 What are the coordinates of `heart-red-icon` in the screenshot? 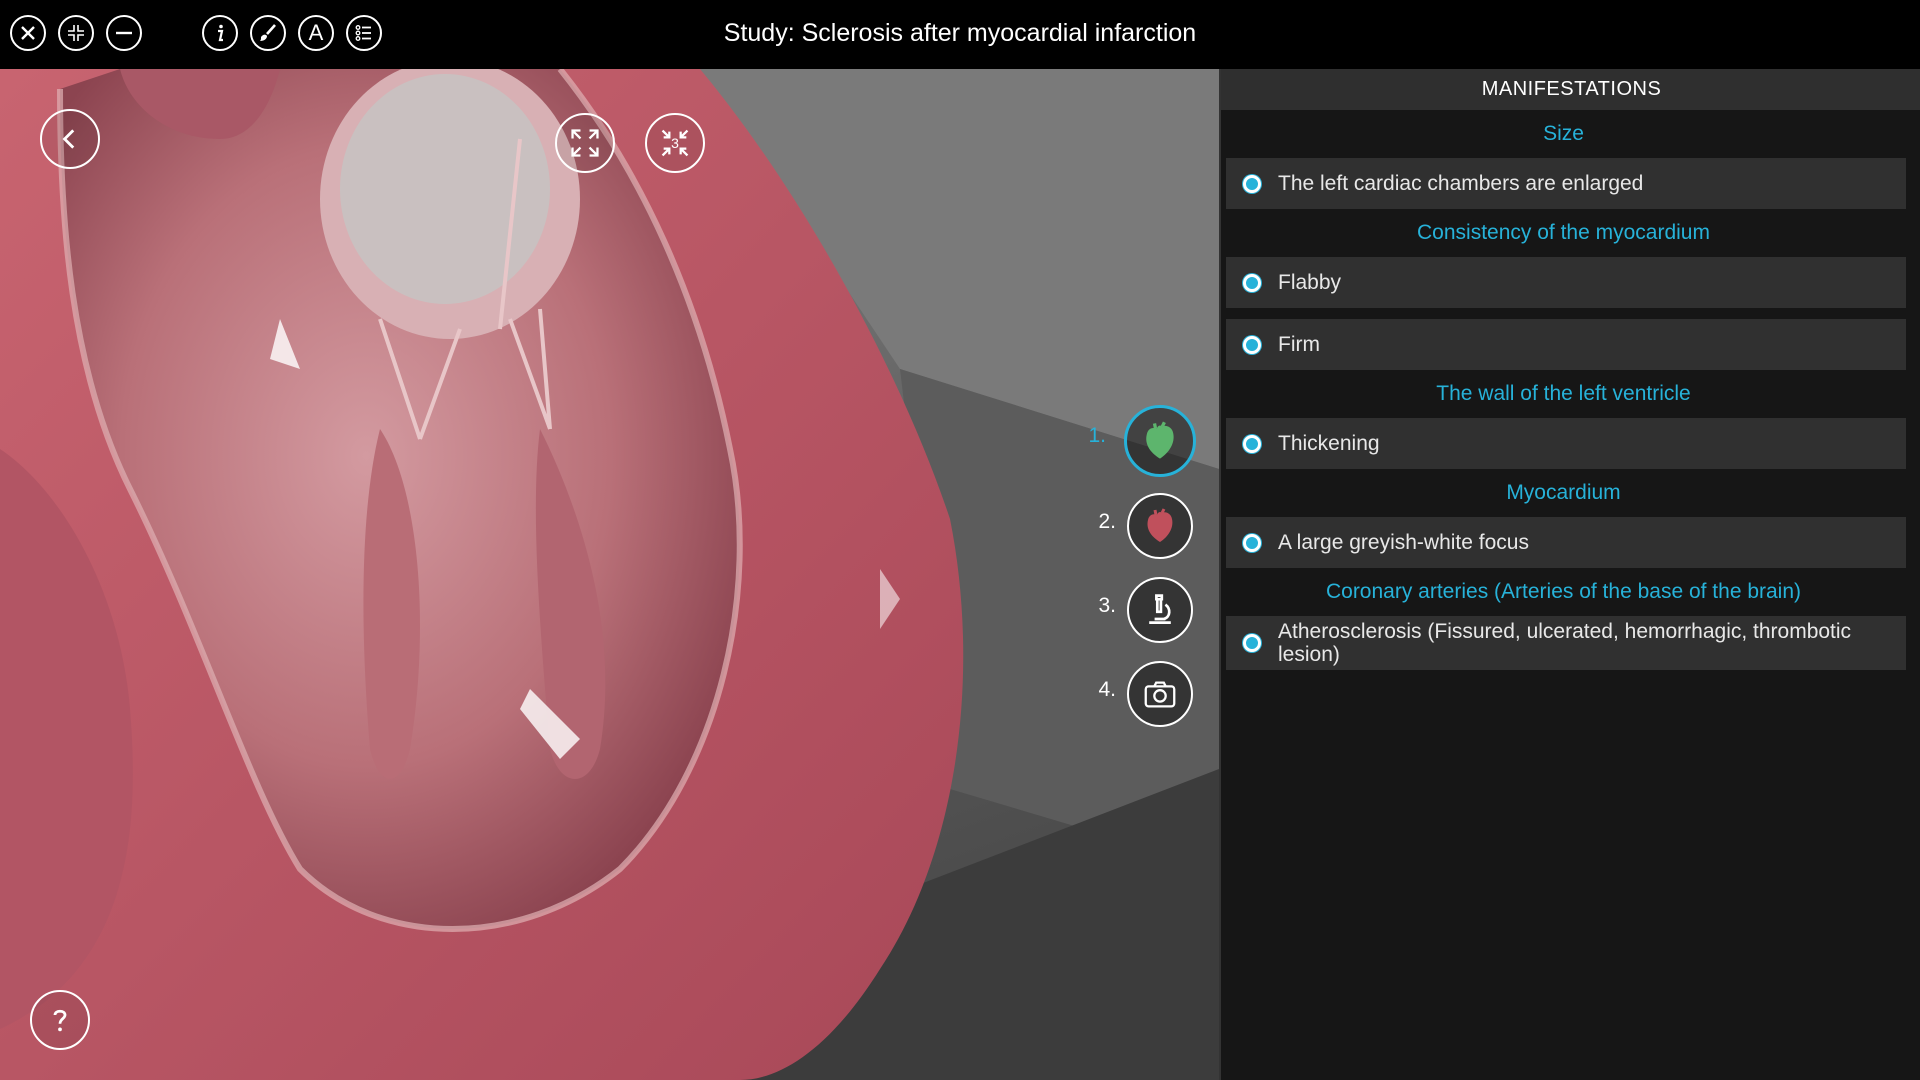 It's located at (1160, 525).